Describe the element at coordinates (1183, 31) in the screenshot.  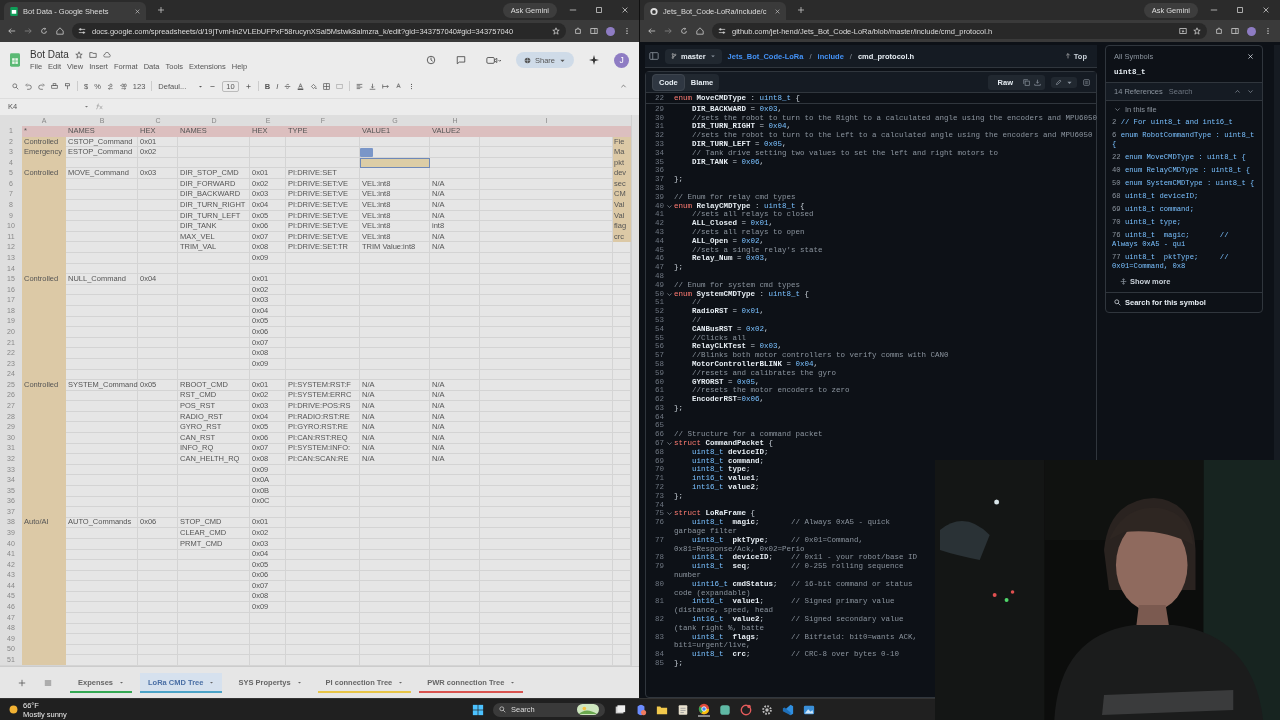
I see `install-icon` at that location.